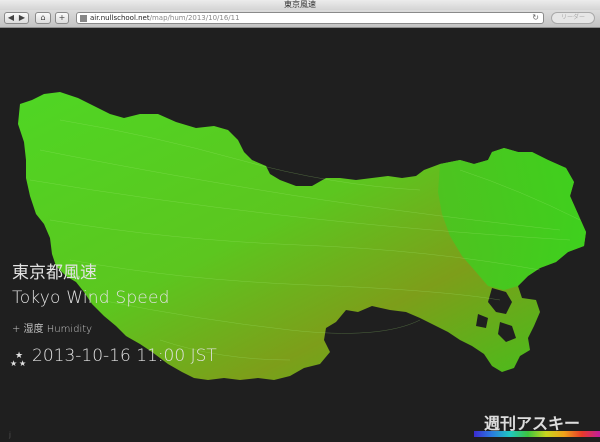 Image resolution: width=600 pixels, height=442 pixels. What do you see at coordinates (83, 18) in the screenshot?
I see `favicon-icon` at bounding box center [83, 18].